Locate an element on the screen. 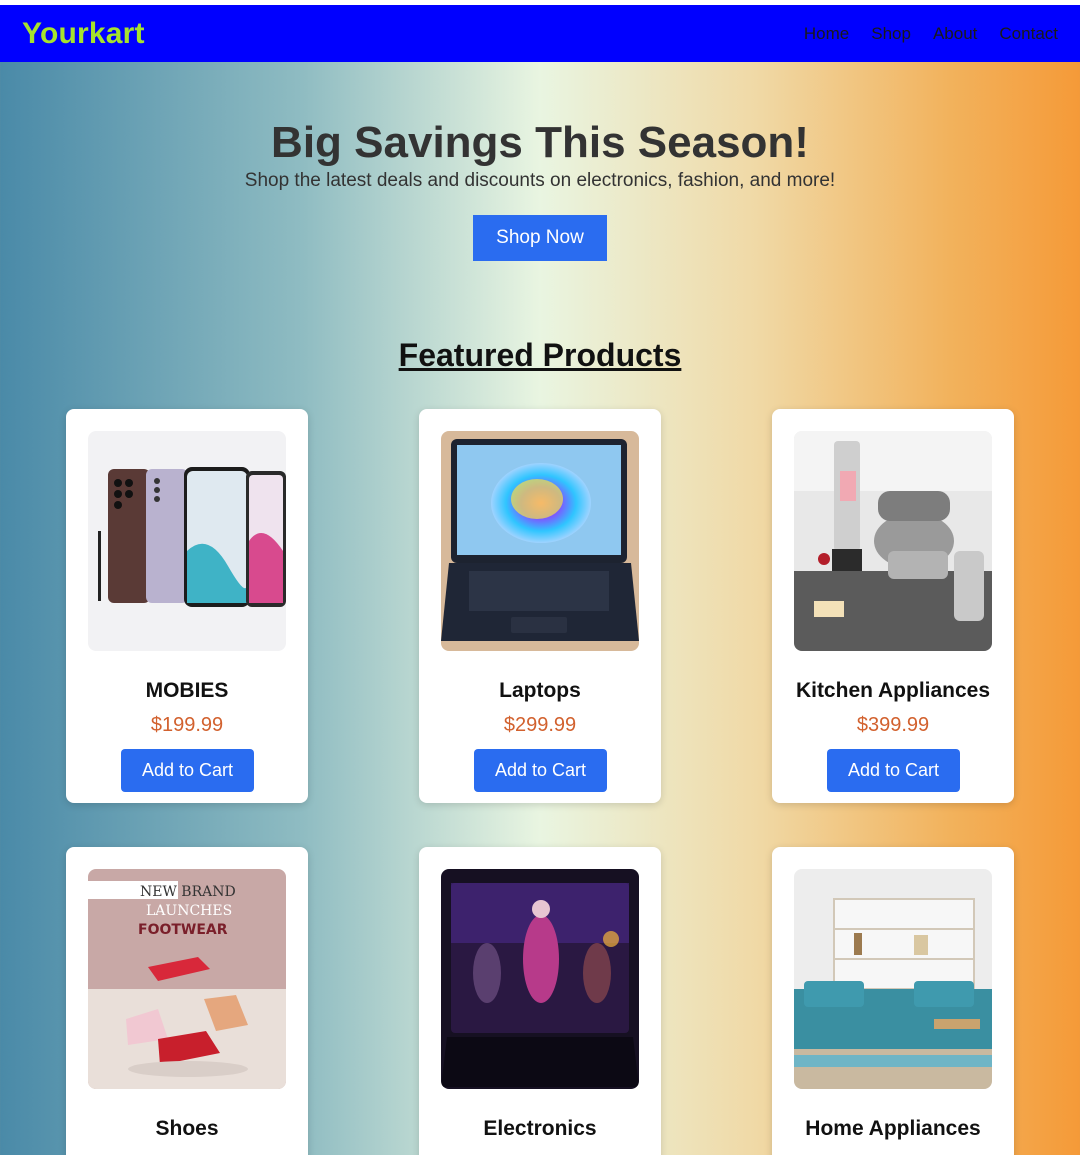 The height and width of the screenshot is (1155, 1080). product-price: $299.99 is located at coordinates (540, 725).